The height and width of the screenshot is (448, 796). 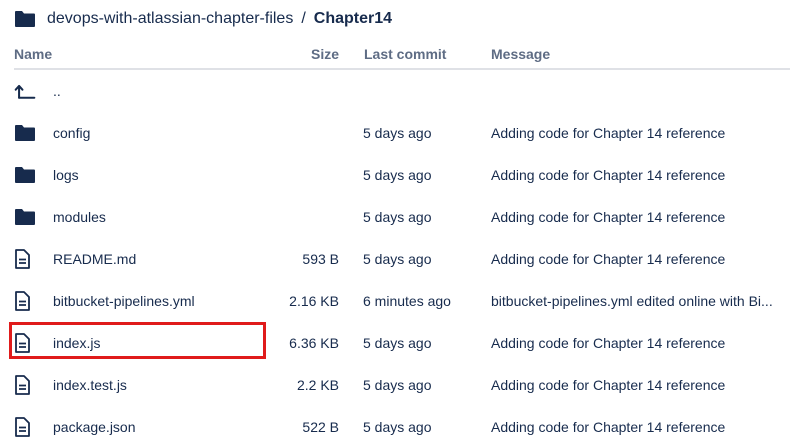 What do you see at coordinates (317, 385) in the screenshot?
I see `row-size: 2.2 KB` at bounding box center [317, 385].